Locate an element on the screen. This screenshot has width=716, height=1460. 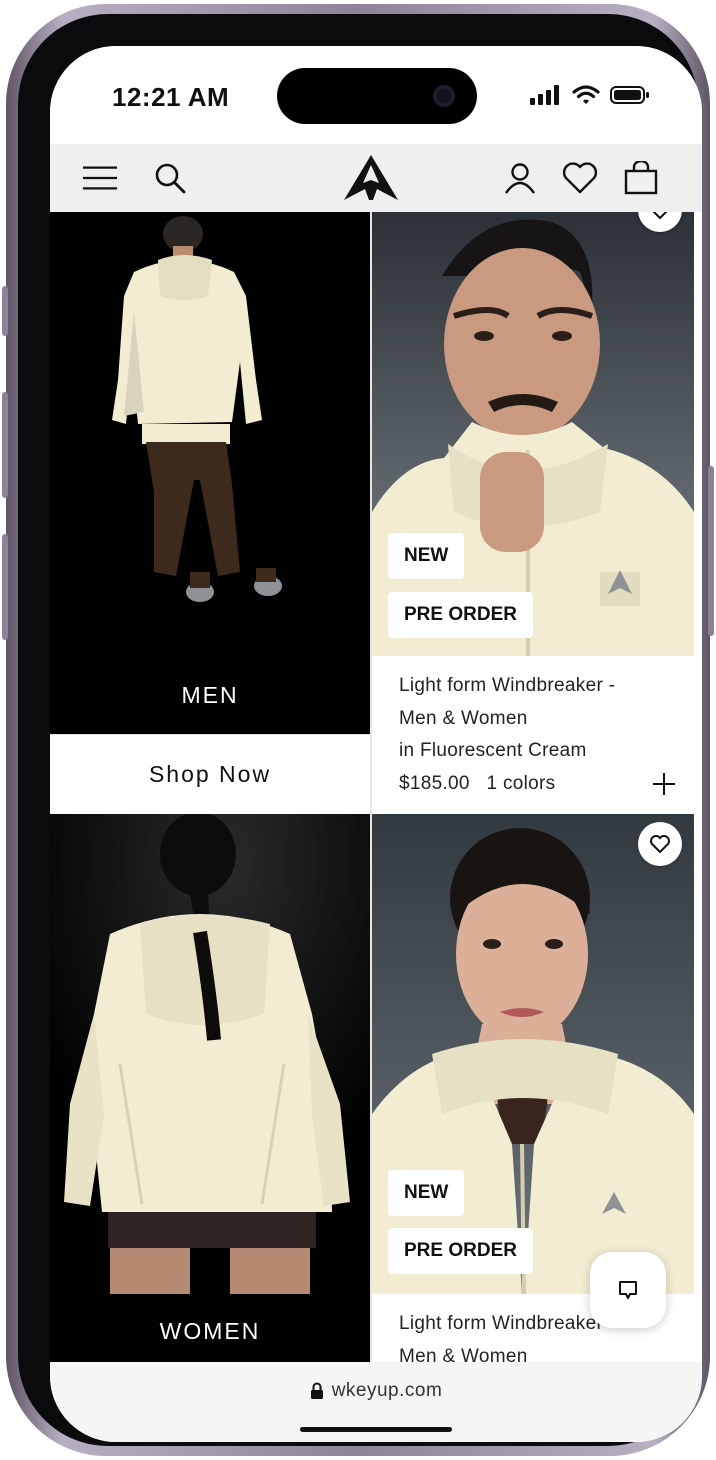
browser-url-bar: wkeyup.com is located at coordinates (376, 1402).